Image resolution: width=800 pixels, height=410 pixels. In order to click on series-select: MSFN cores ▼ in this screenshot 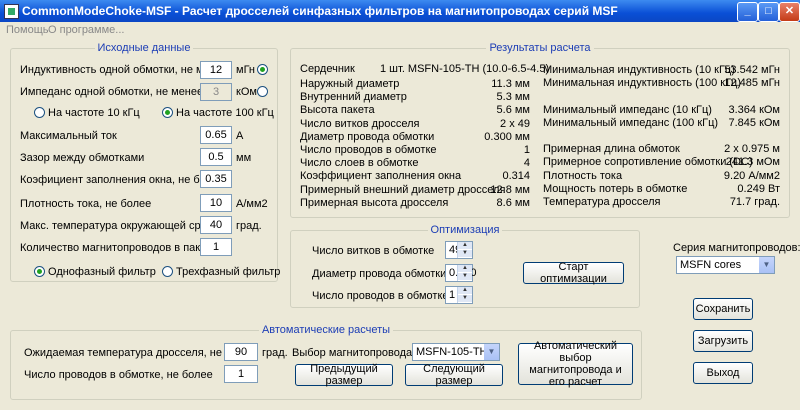, I will do `click(725, 265)`.